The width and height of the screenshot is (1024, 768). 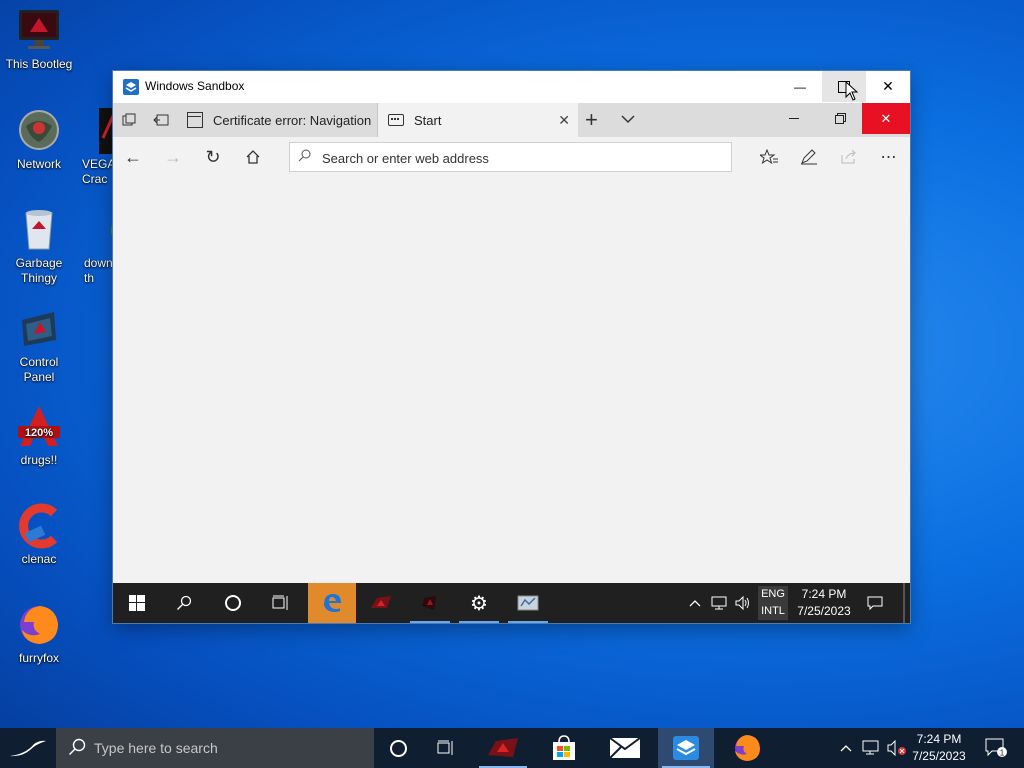 I want to click on sandbox-close-button: ✕, so click(x=888, y=86).